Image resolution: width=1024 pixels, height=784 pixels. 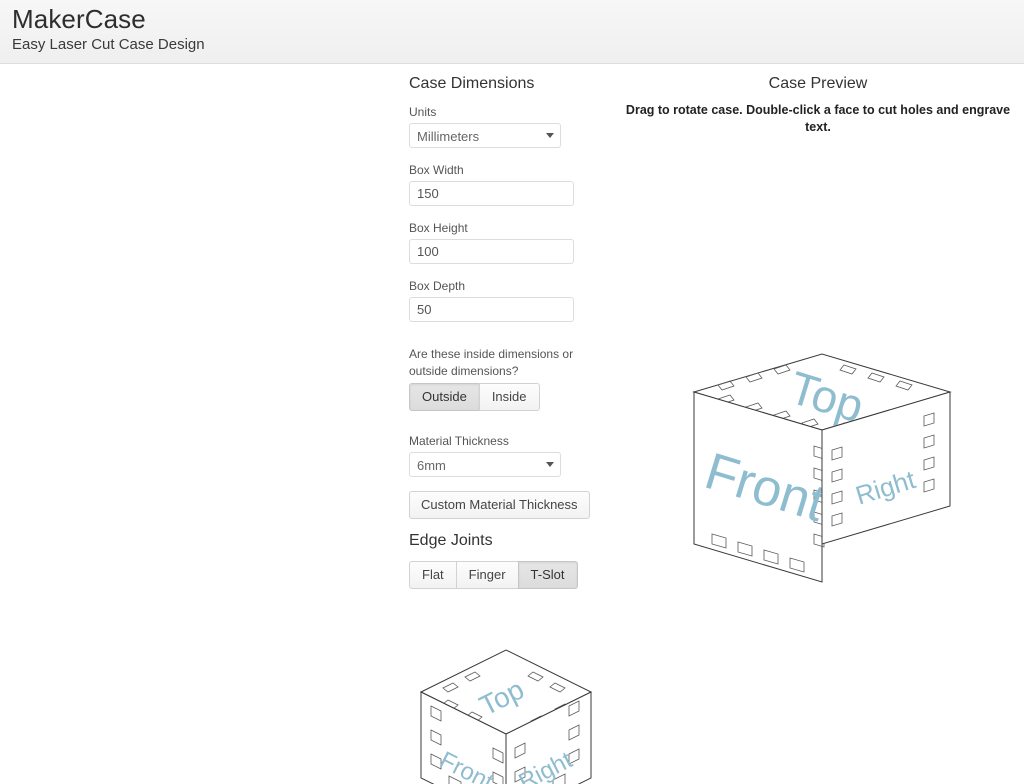 I want to click on material-thickness-select-value: 6mm, so click(x=485, y=464).